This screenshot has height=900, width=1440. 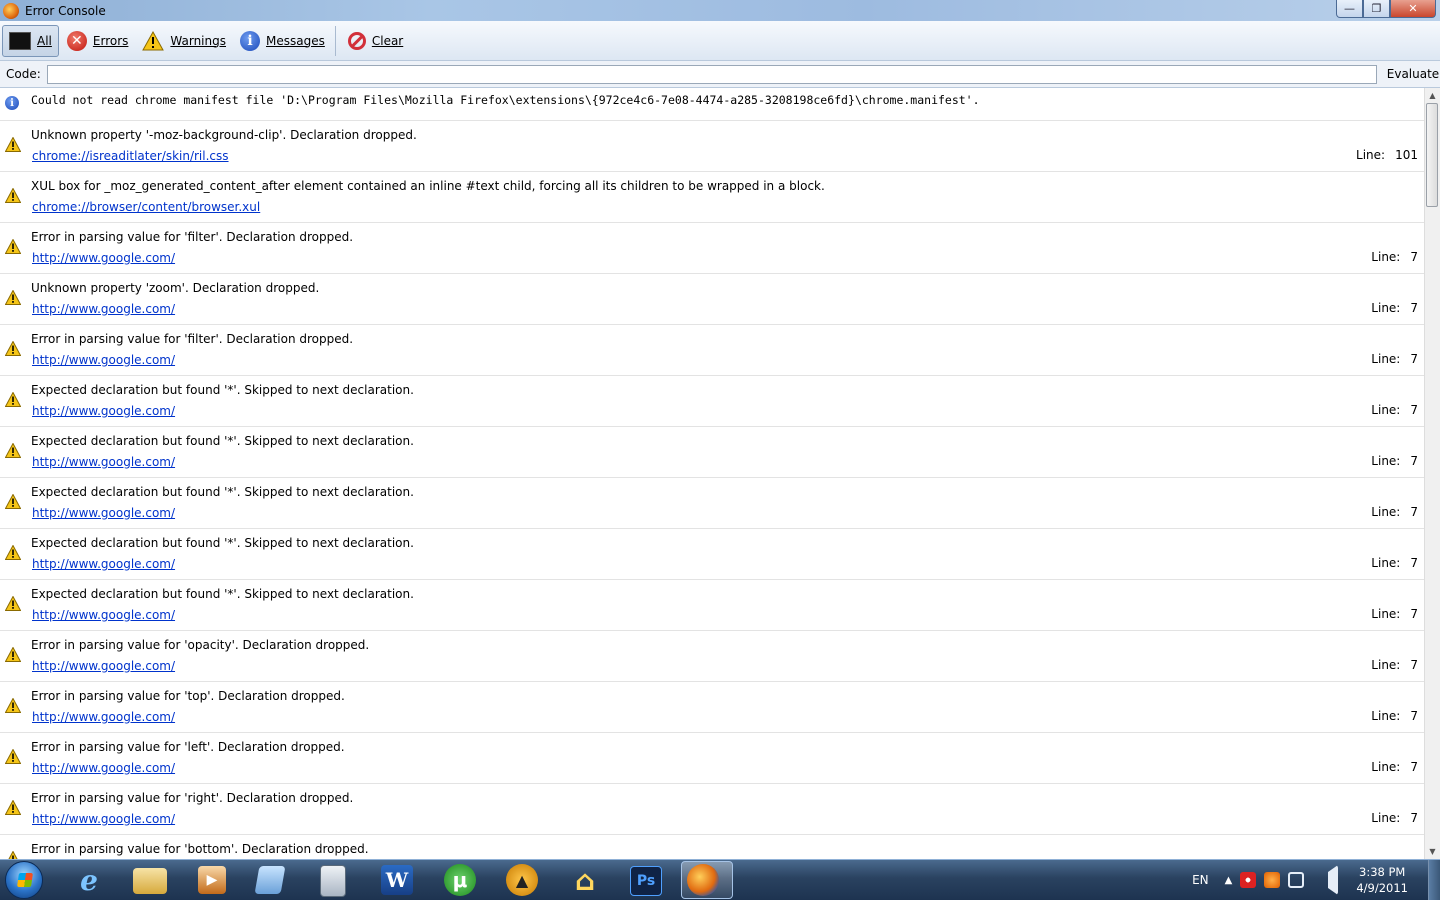 What do you see at coordinates (20, 40) in the screenshot?
I see `console-icon` at bounding box center [20, 40].